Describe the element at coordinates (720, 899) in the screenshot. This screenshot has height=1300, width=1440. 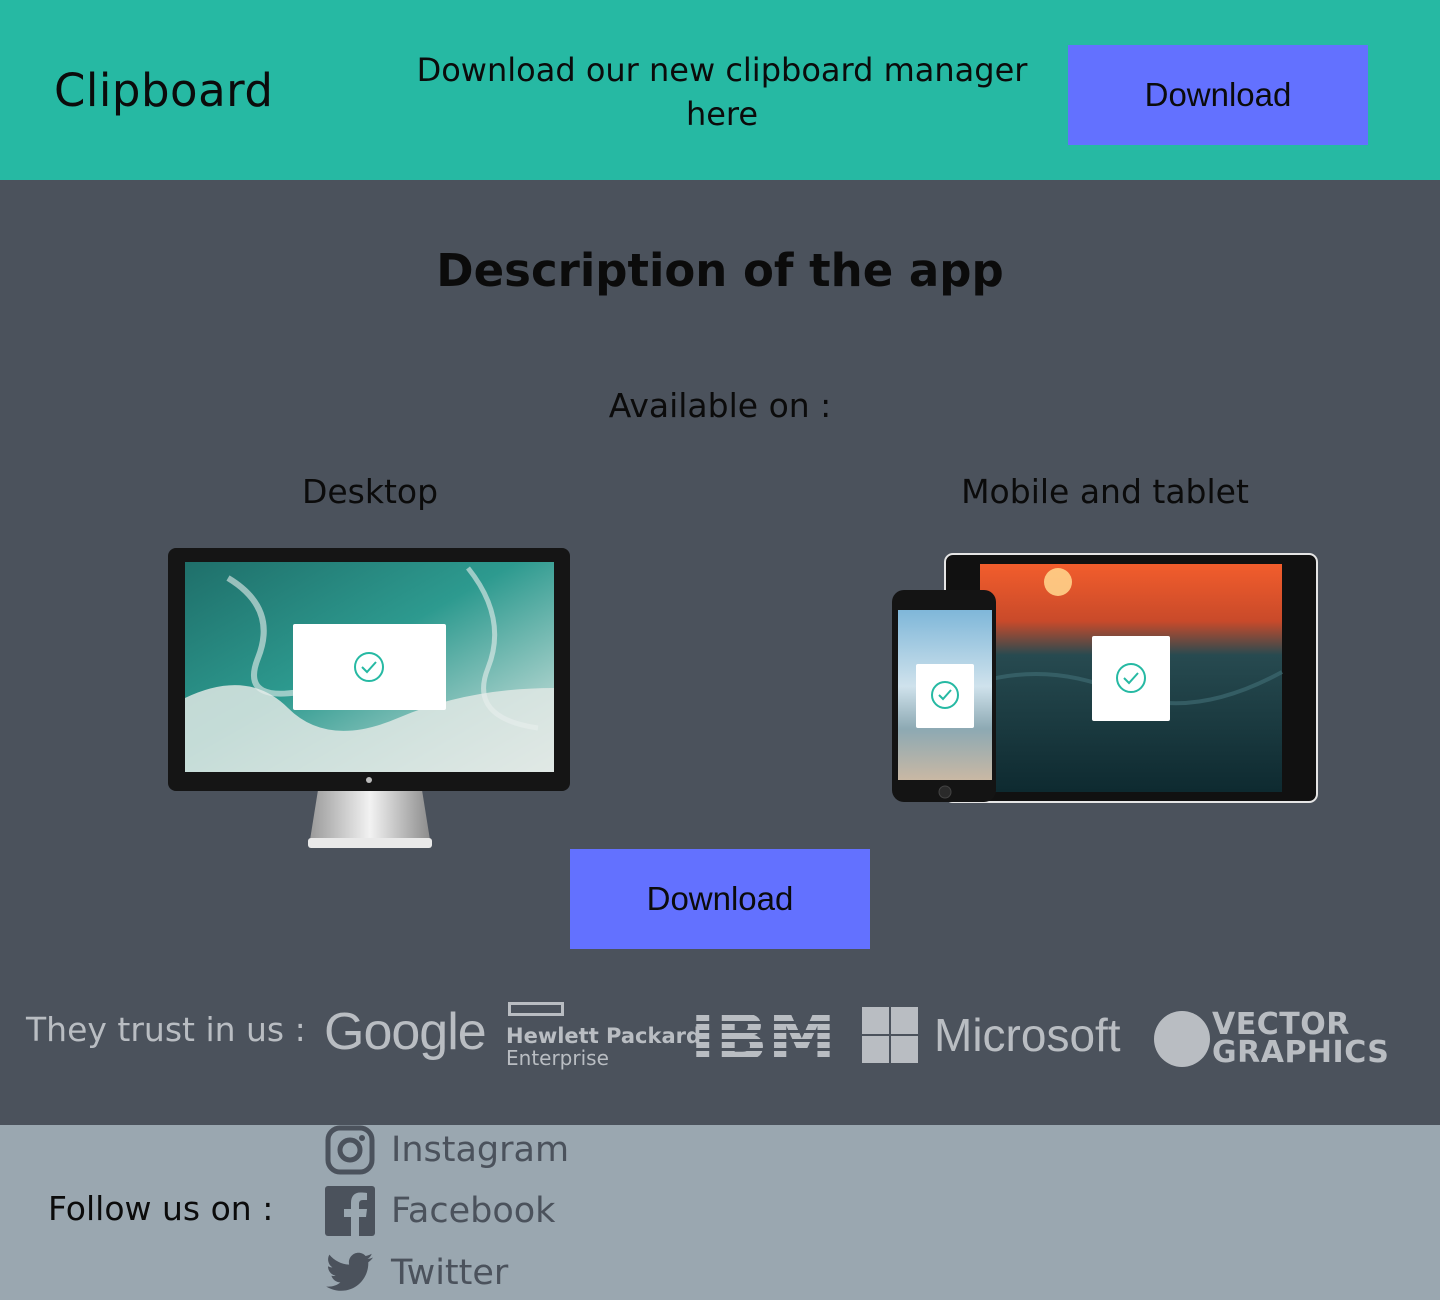
I see `main-download-button: Download` at that location.